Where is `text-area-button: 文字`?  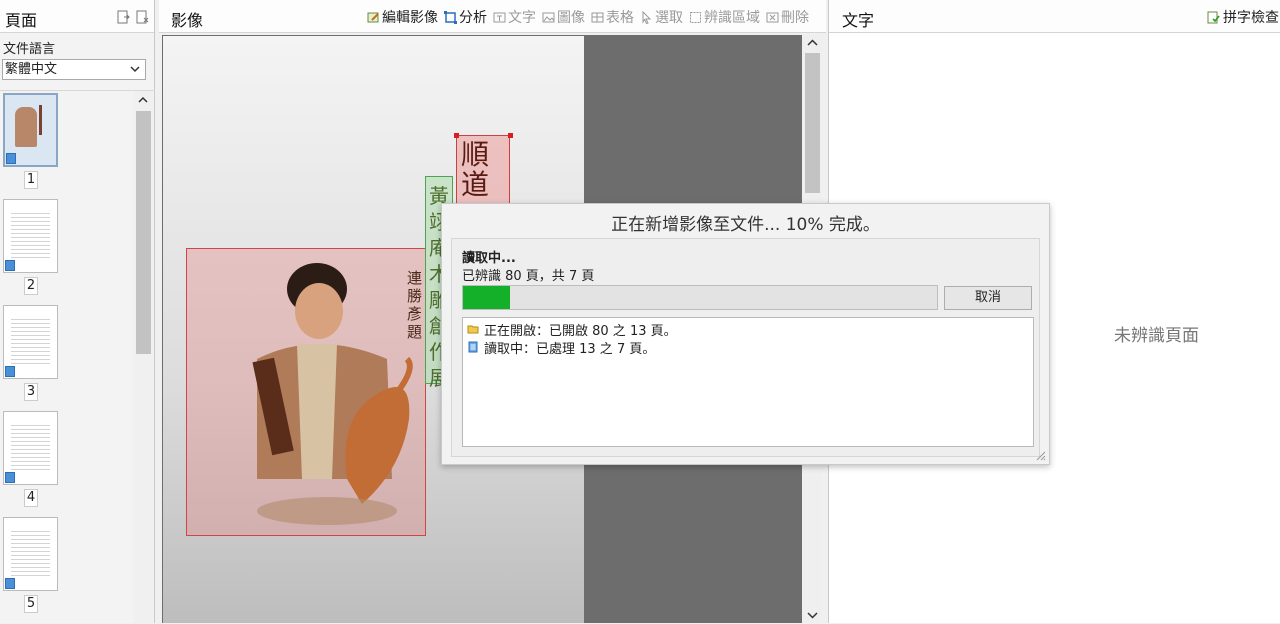 text-area-button: 文字 is located at coordinates (514, 17).